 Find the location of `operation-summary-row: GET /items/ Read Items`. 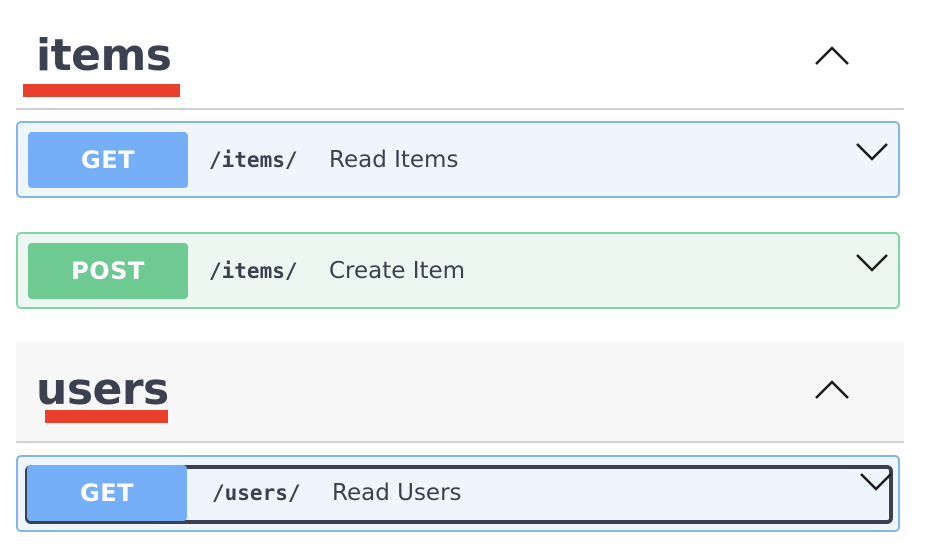

operation-summary-row: GET /items/ Read Items is located at coordinates (458, 160).